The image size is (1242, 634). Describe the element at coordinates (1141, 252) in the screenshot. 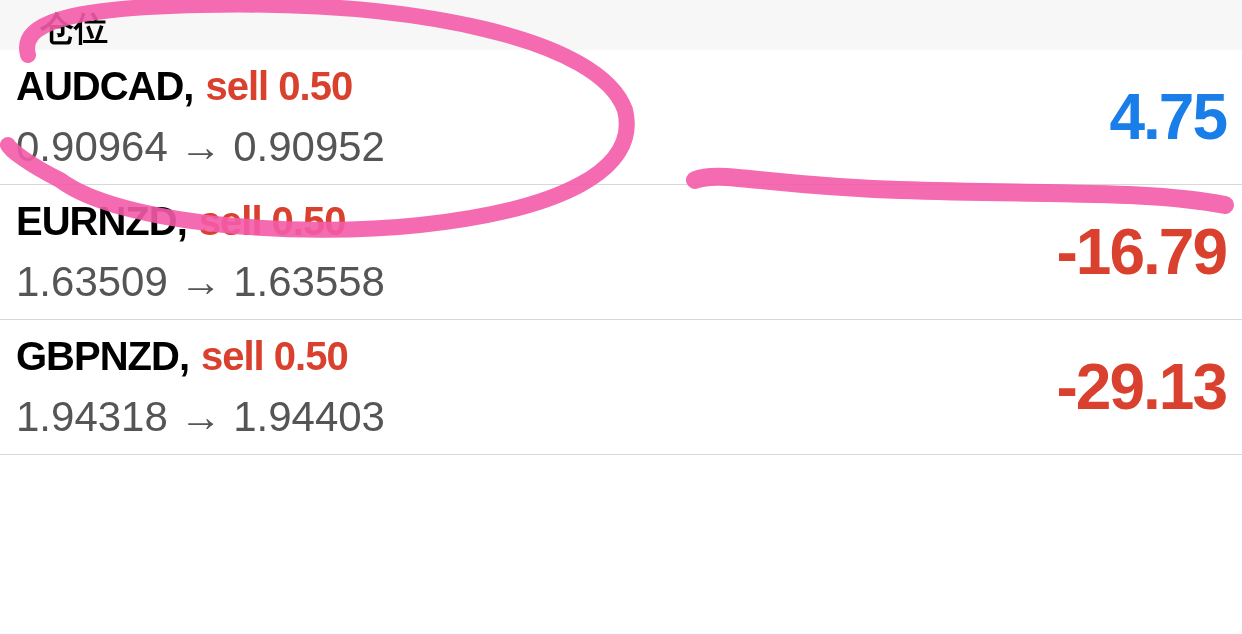

I see `profit-value: -16.79` at that location.